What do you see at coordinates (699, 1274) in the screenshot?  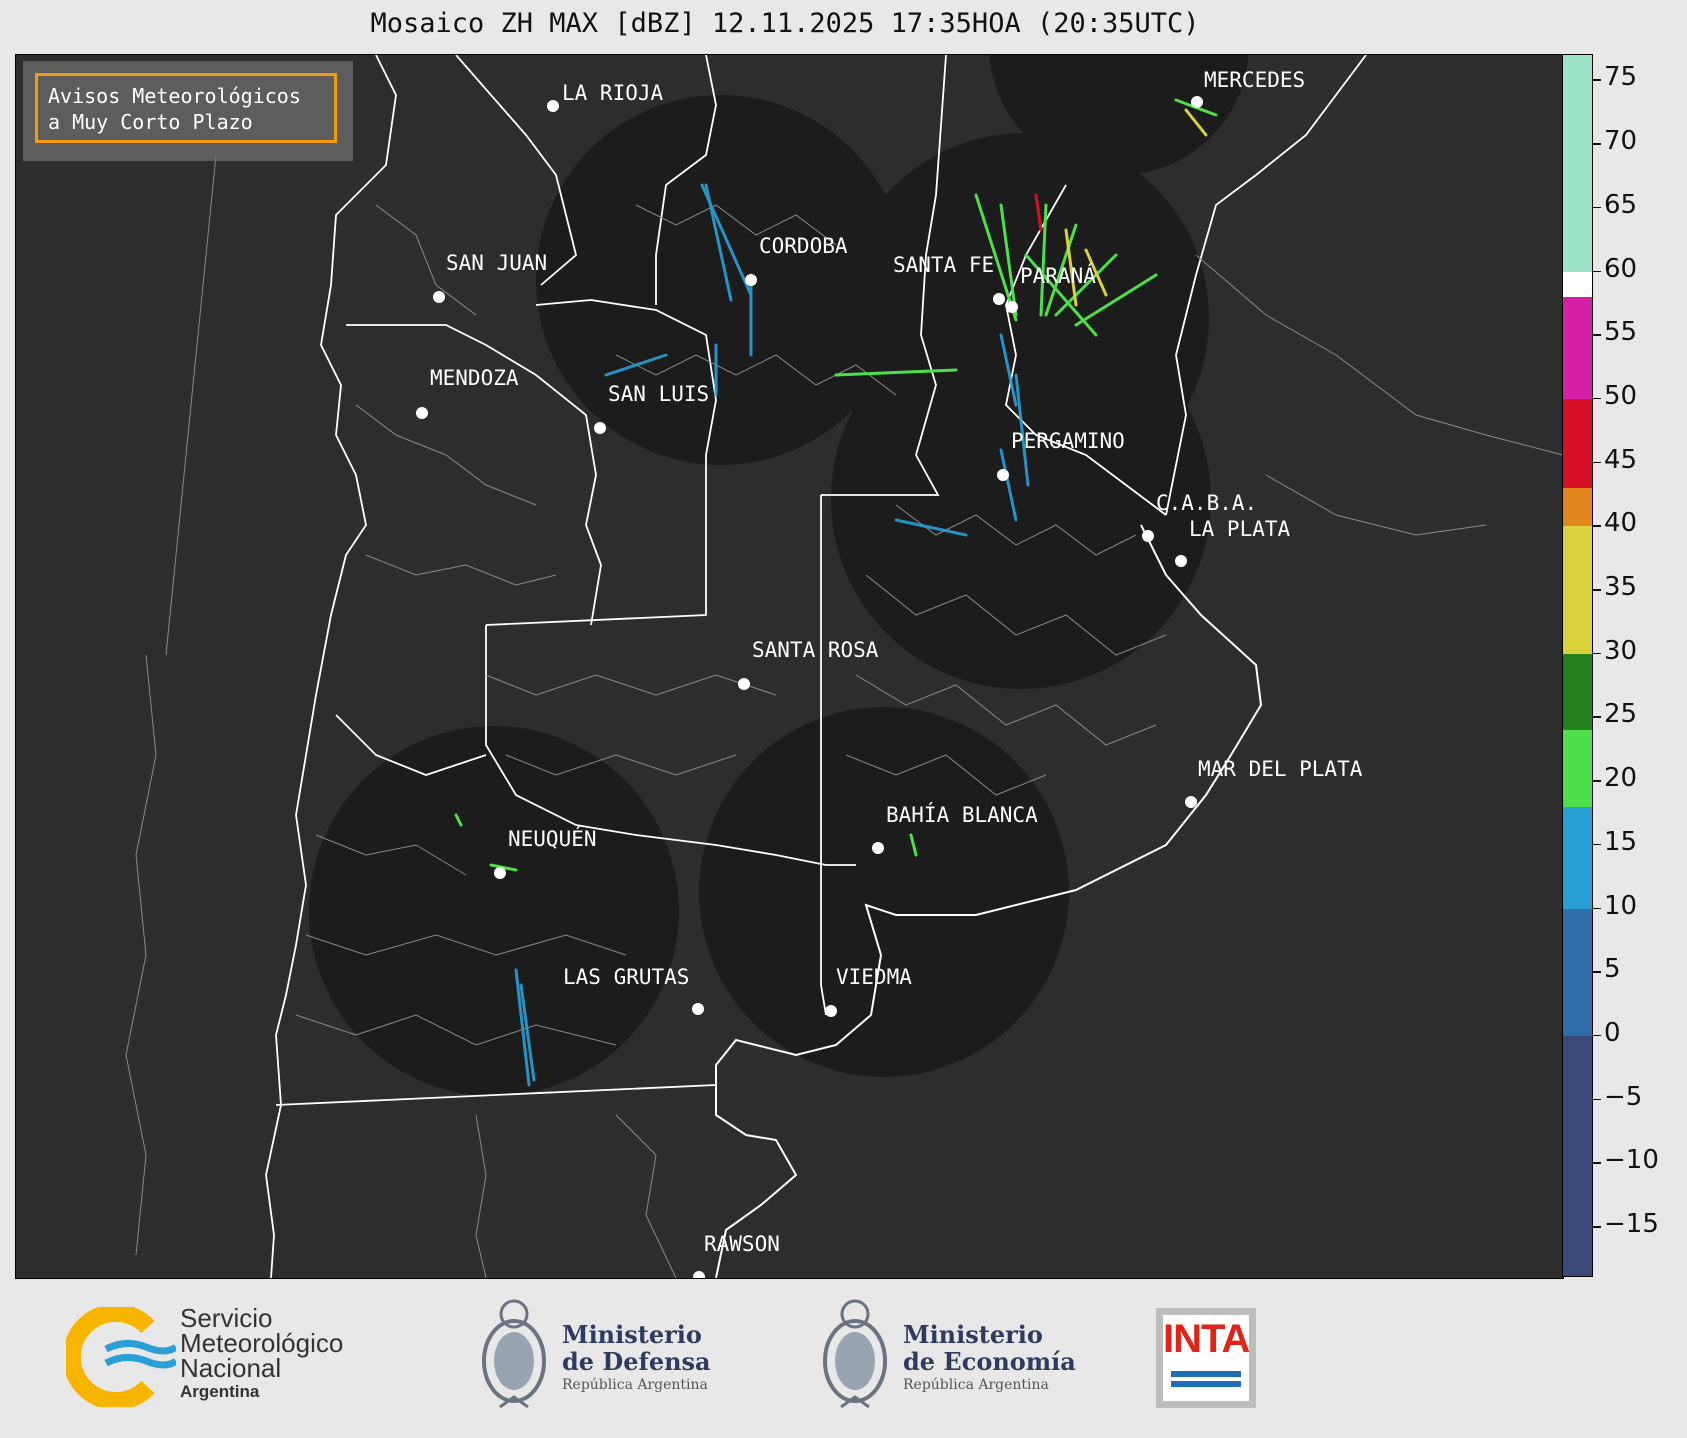 I see `marker-rawson` at bounding box center [699, 1274].